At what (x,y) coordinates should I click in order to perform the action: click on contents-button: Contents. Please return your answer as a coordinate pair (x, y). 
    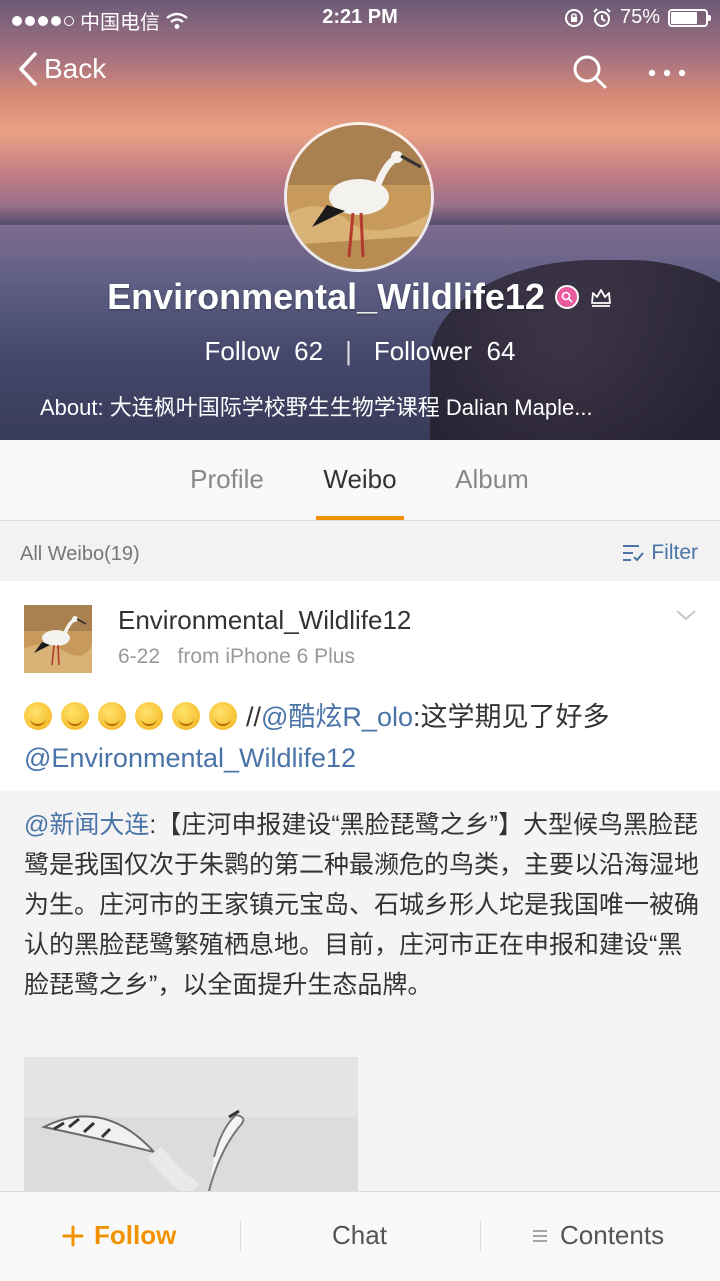
    Looking at the image, I should click on (598, 1235).